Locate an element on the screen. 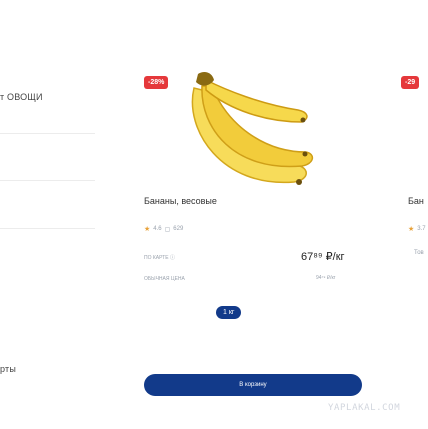 Image resolution: width=428 pixels, height=429 pixels. discount-badge: -29 is located at coordinates (410, 82).